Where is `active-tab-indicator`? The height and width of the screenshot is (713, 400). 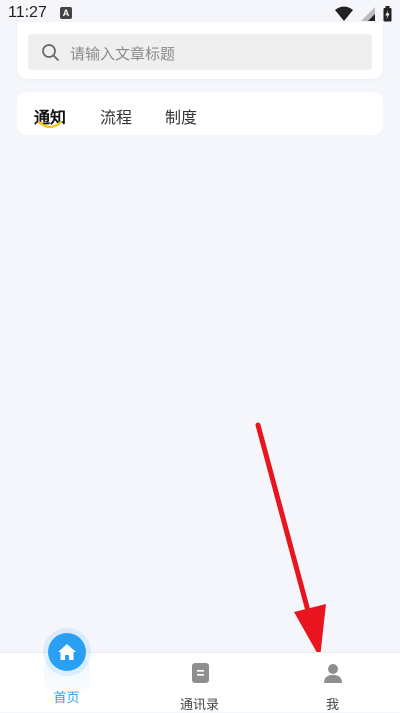
active-tab-indicator is located at coordinates (50, 124).